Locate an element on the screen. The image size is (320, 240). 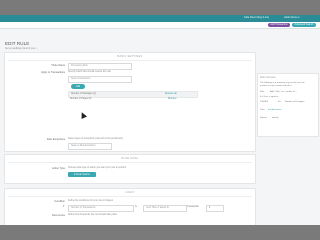
rule-exceptions-label: Rule Exceptions is located at coordinates (55, 139).